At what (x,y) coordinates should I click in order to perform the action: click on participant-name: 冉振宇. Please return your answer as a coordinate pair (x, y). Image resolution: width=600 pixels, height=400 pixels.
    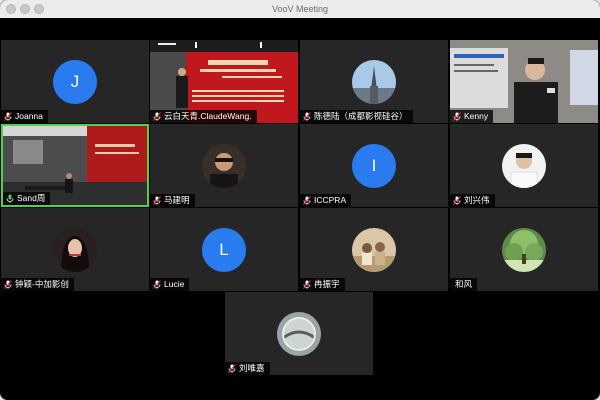
    Looking at the image, I should click on (327, 284).